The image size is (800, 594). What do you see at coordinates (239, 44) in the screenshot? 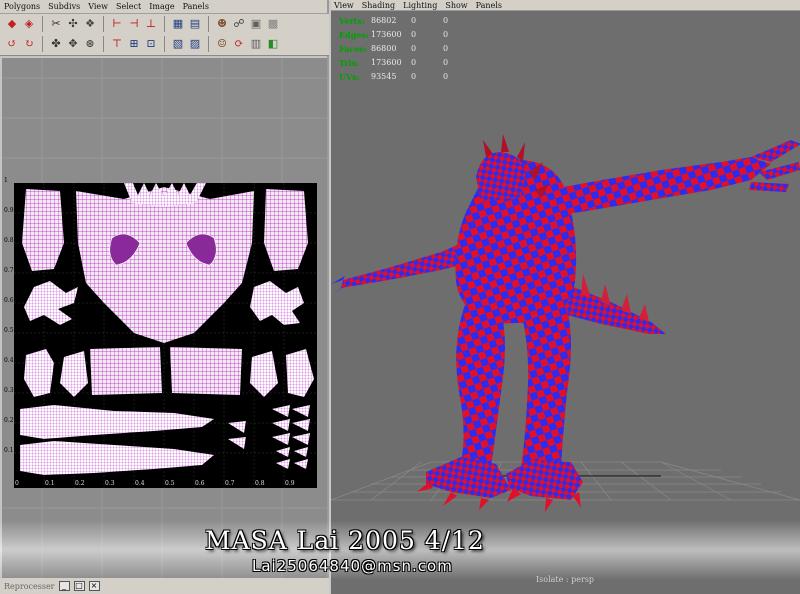
I see `refresh-icon: ⟳` at bounding box center [239, 44].